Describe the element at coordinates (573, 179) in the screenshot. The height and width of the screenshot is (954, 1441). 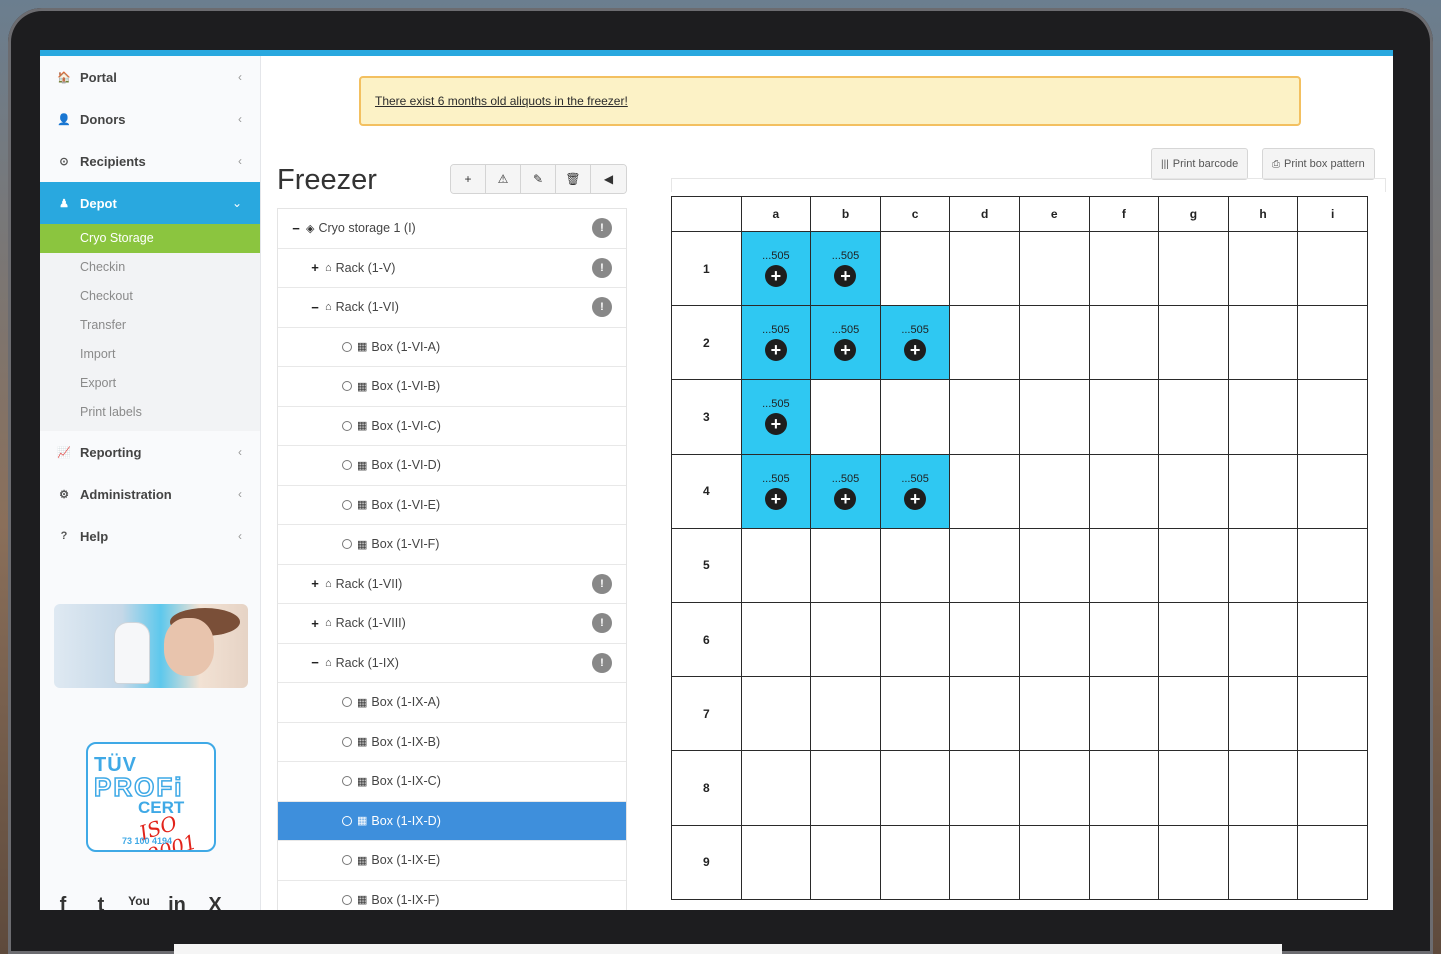
I see `delete-button: 🗑` at that location.